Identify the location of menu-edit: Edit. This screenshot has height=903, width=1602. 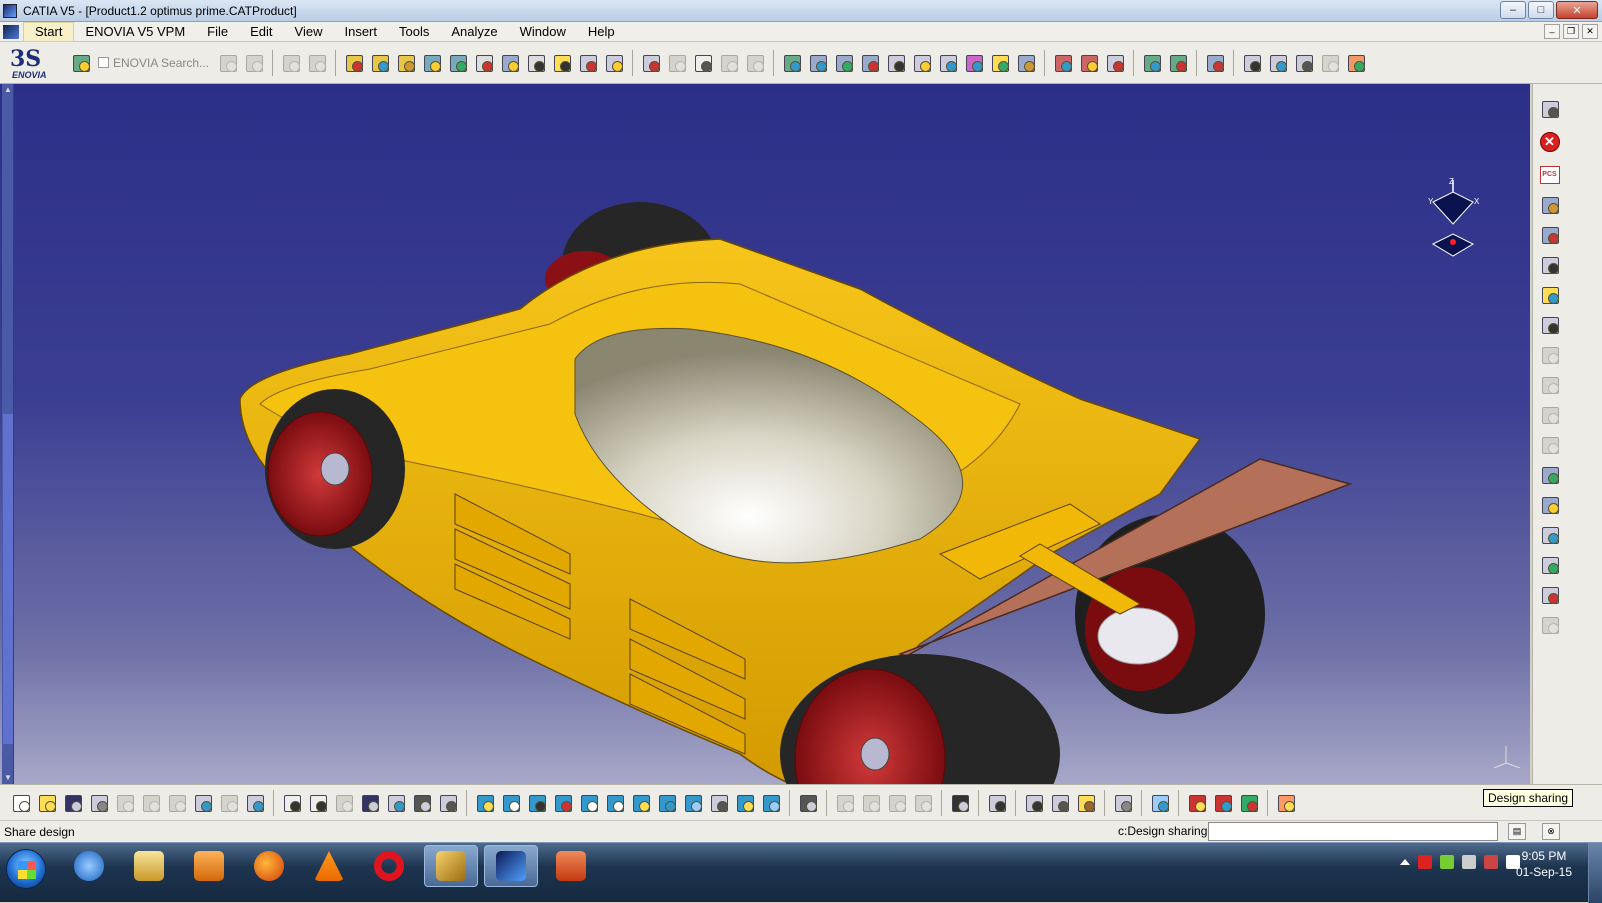
(261, 32).